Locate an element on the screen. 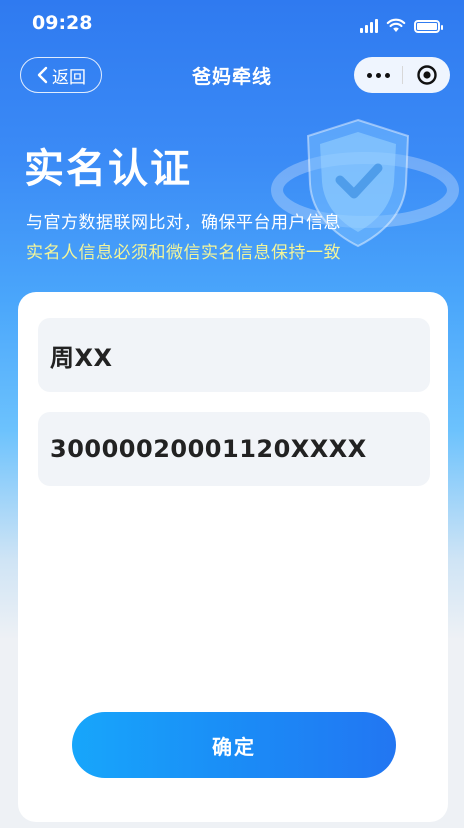 The width and height of the screenshot is (464, 828). close-mini-program-button is located at coordinates (426, 75).